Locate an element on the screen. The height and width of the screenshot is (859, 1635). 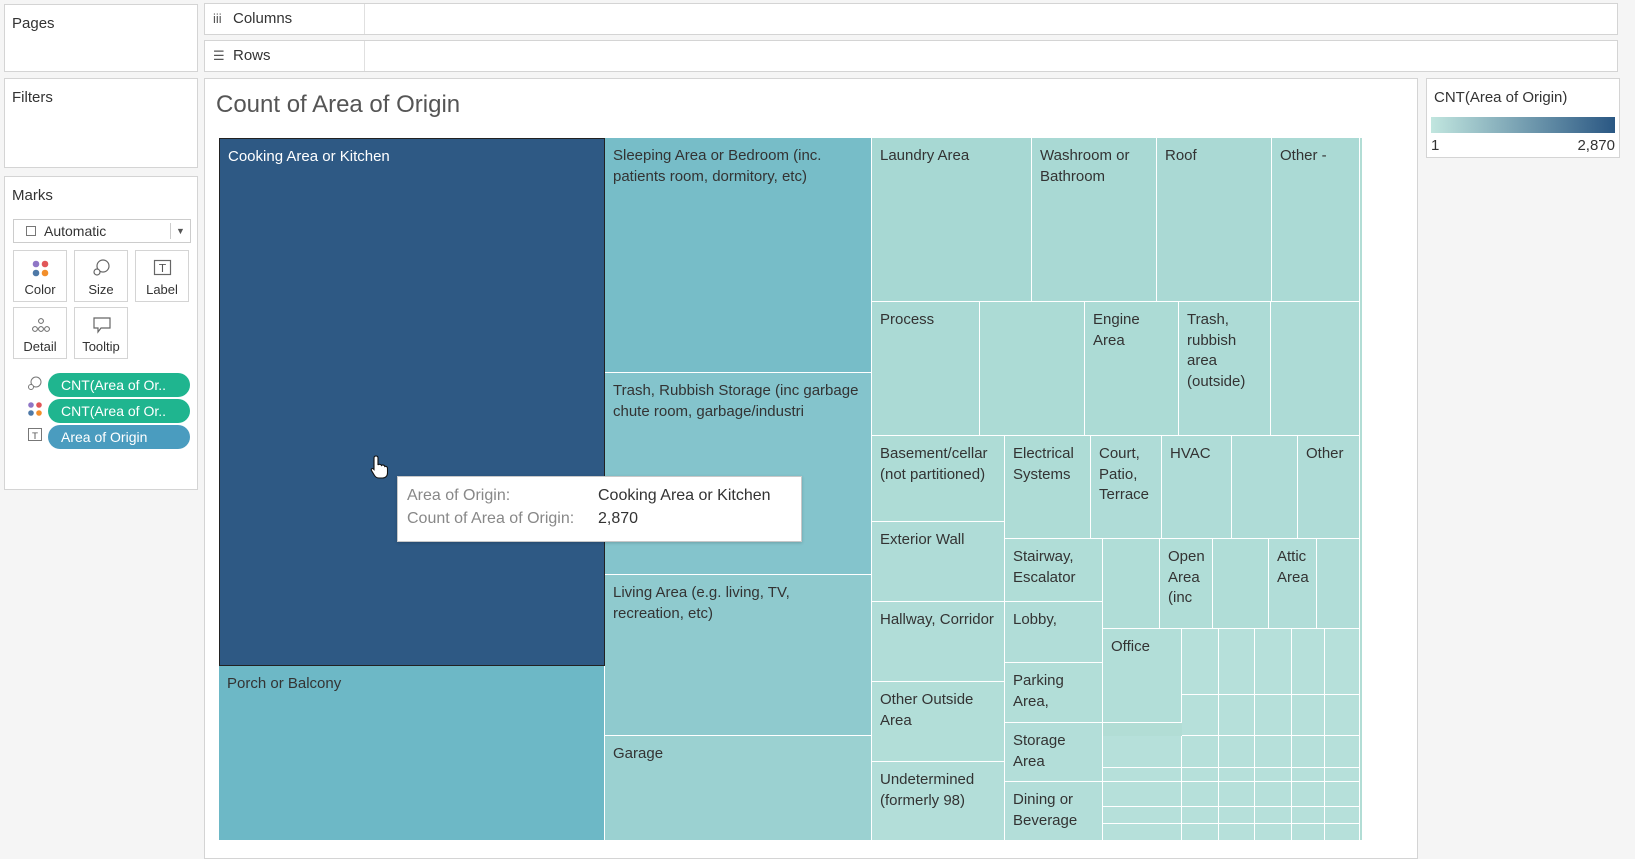
treemap-cell: Roof is located at coordinates (1214, 220).